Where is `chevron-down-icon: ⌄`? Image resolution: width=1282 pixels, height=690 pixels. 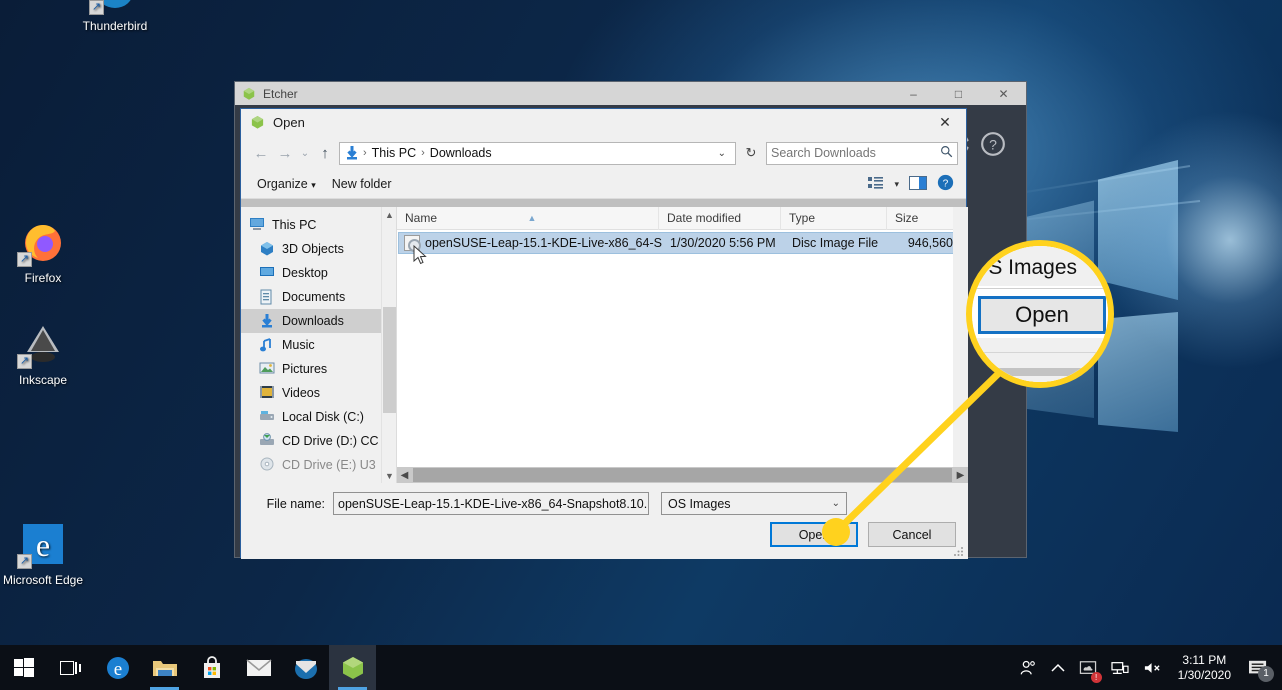 chevron-down-icon: ⌄ is located at coordinates (836, 503).